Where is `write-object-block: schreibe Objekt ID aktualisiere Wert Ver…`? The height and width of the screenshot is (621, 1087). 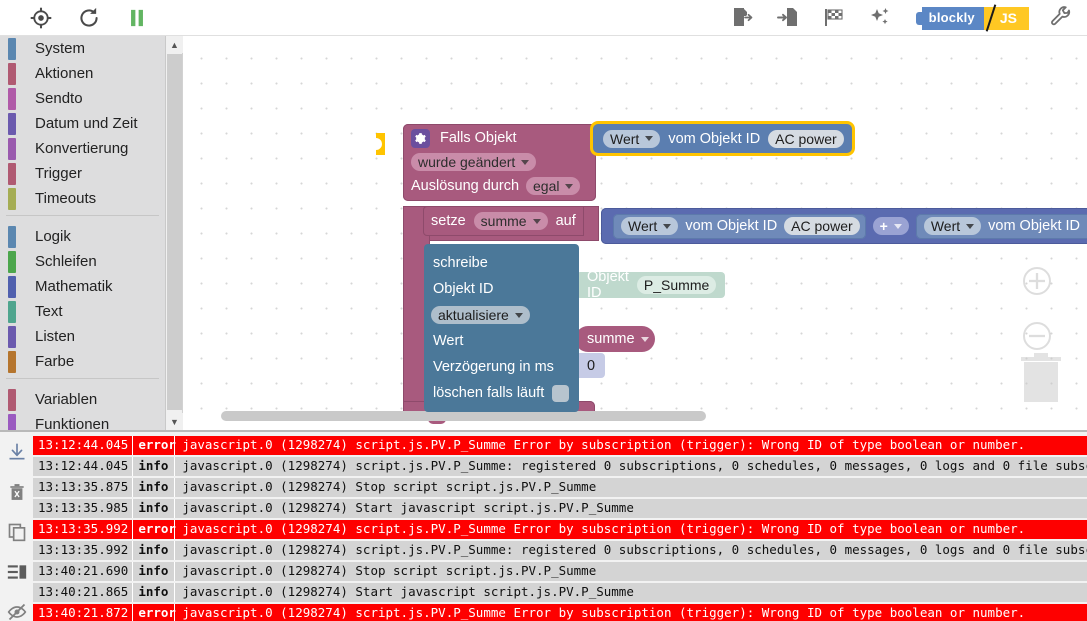
write-object-block: schreibe Objekt ID aktualisiere Wert Ver… is located at coordinates (501, 328).